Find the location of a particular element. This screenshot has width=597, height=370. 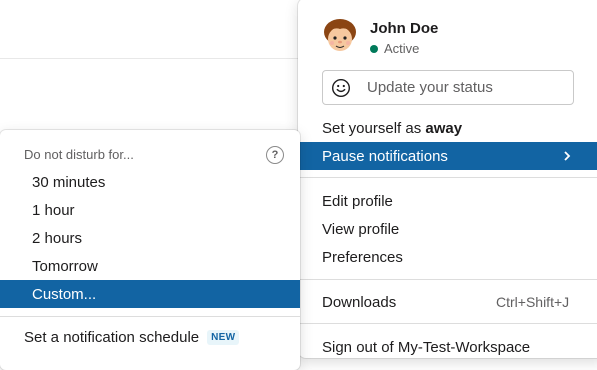

downloads-label: Downloads is located at coordinates (359, 302).